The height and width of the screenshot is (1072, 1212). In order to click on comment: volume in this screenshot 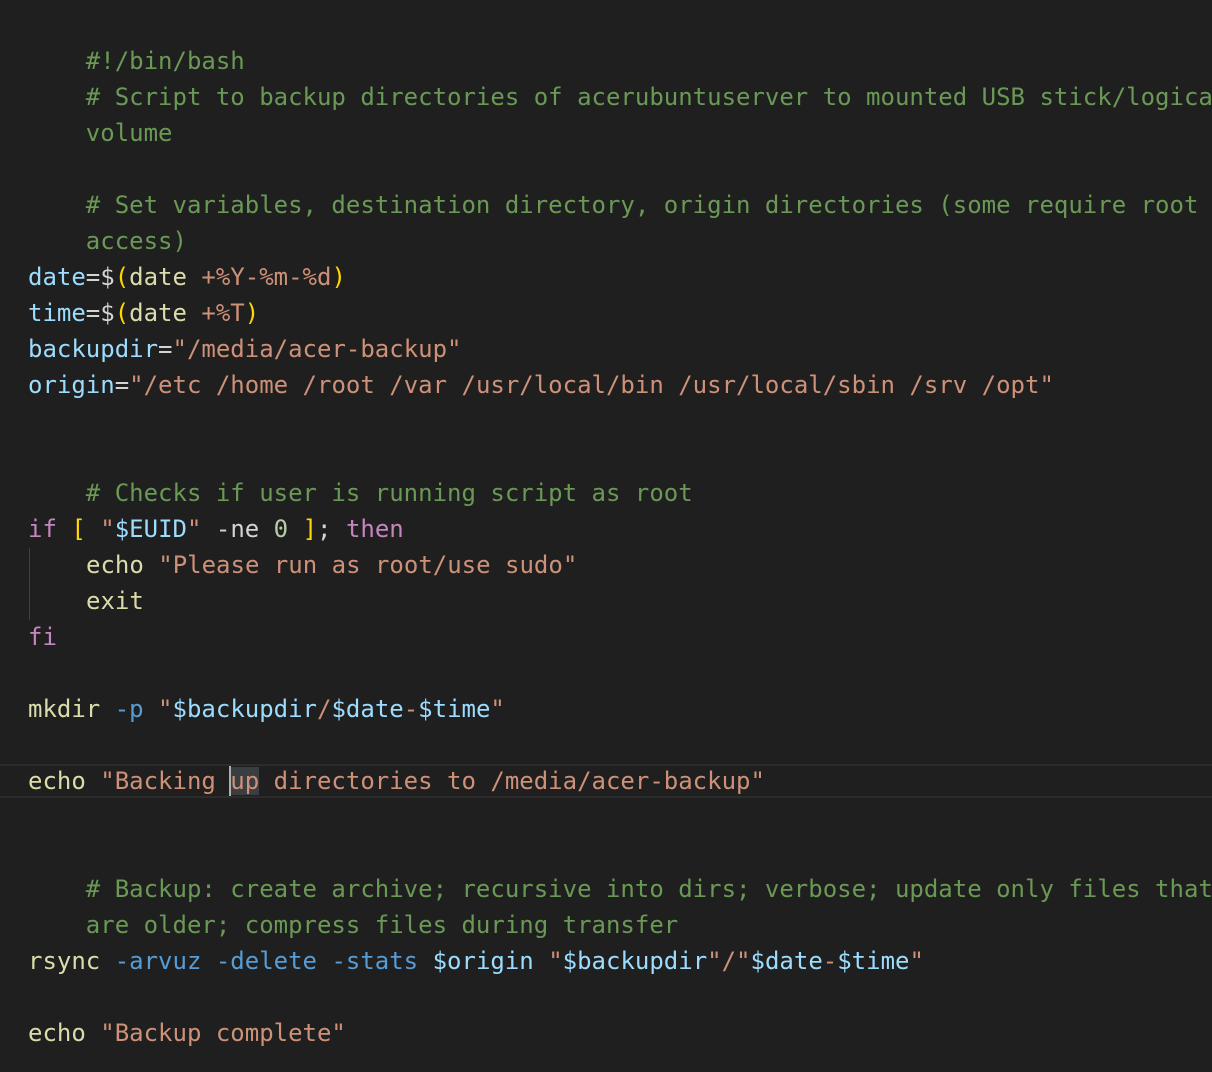, I will do `click(129, 133)`.